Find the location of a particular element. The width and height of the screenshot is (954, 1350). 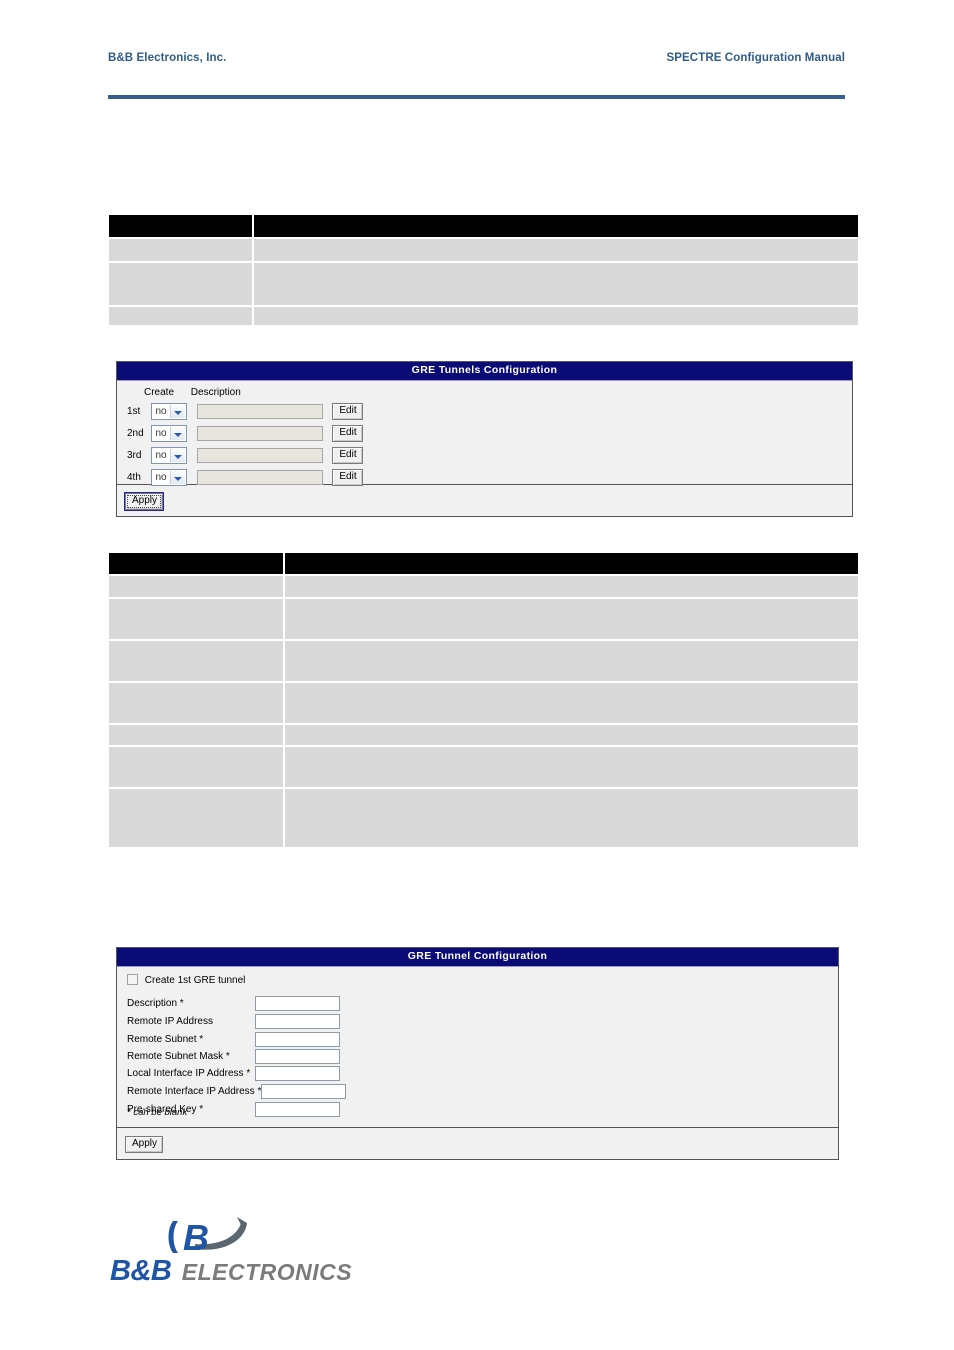

create-select-4th: no is located at coordinates (169, 478).